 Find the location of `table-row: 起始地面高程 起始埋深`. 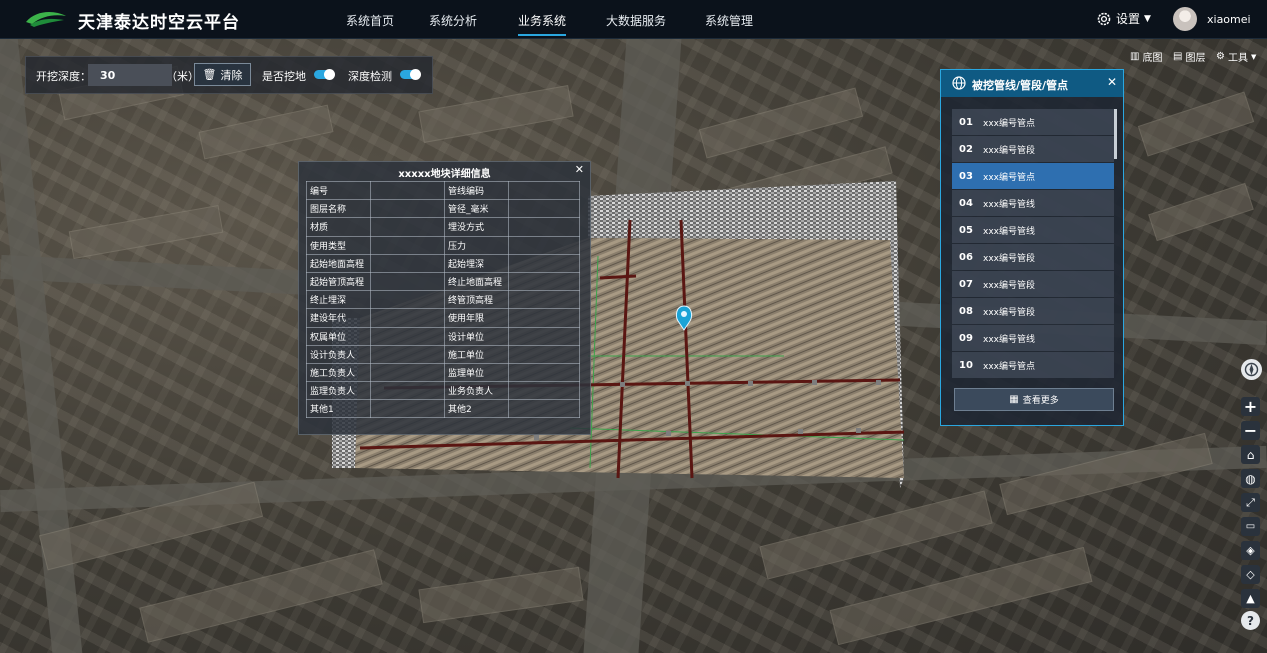

table-row: 起始地面高程 起始埋深 is located at coordinates (443, 263).